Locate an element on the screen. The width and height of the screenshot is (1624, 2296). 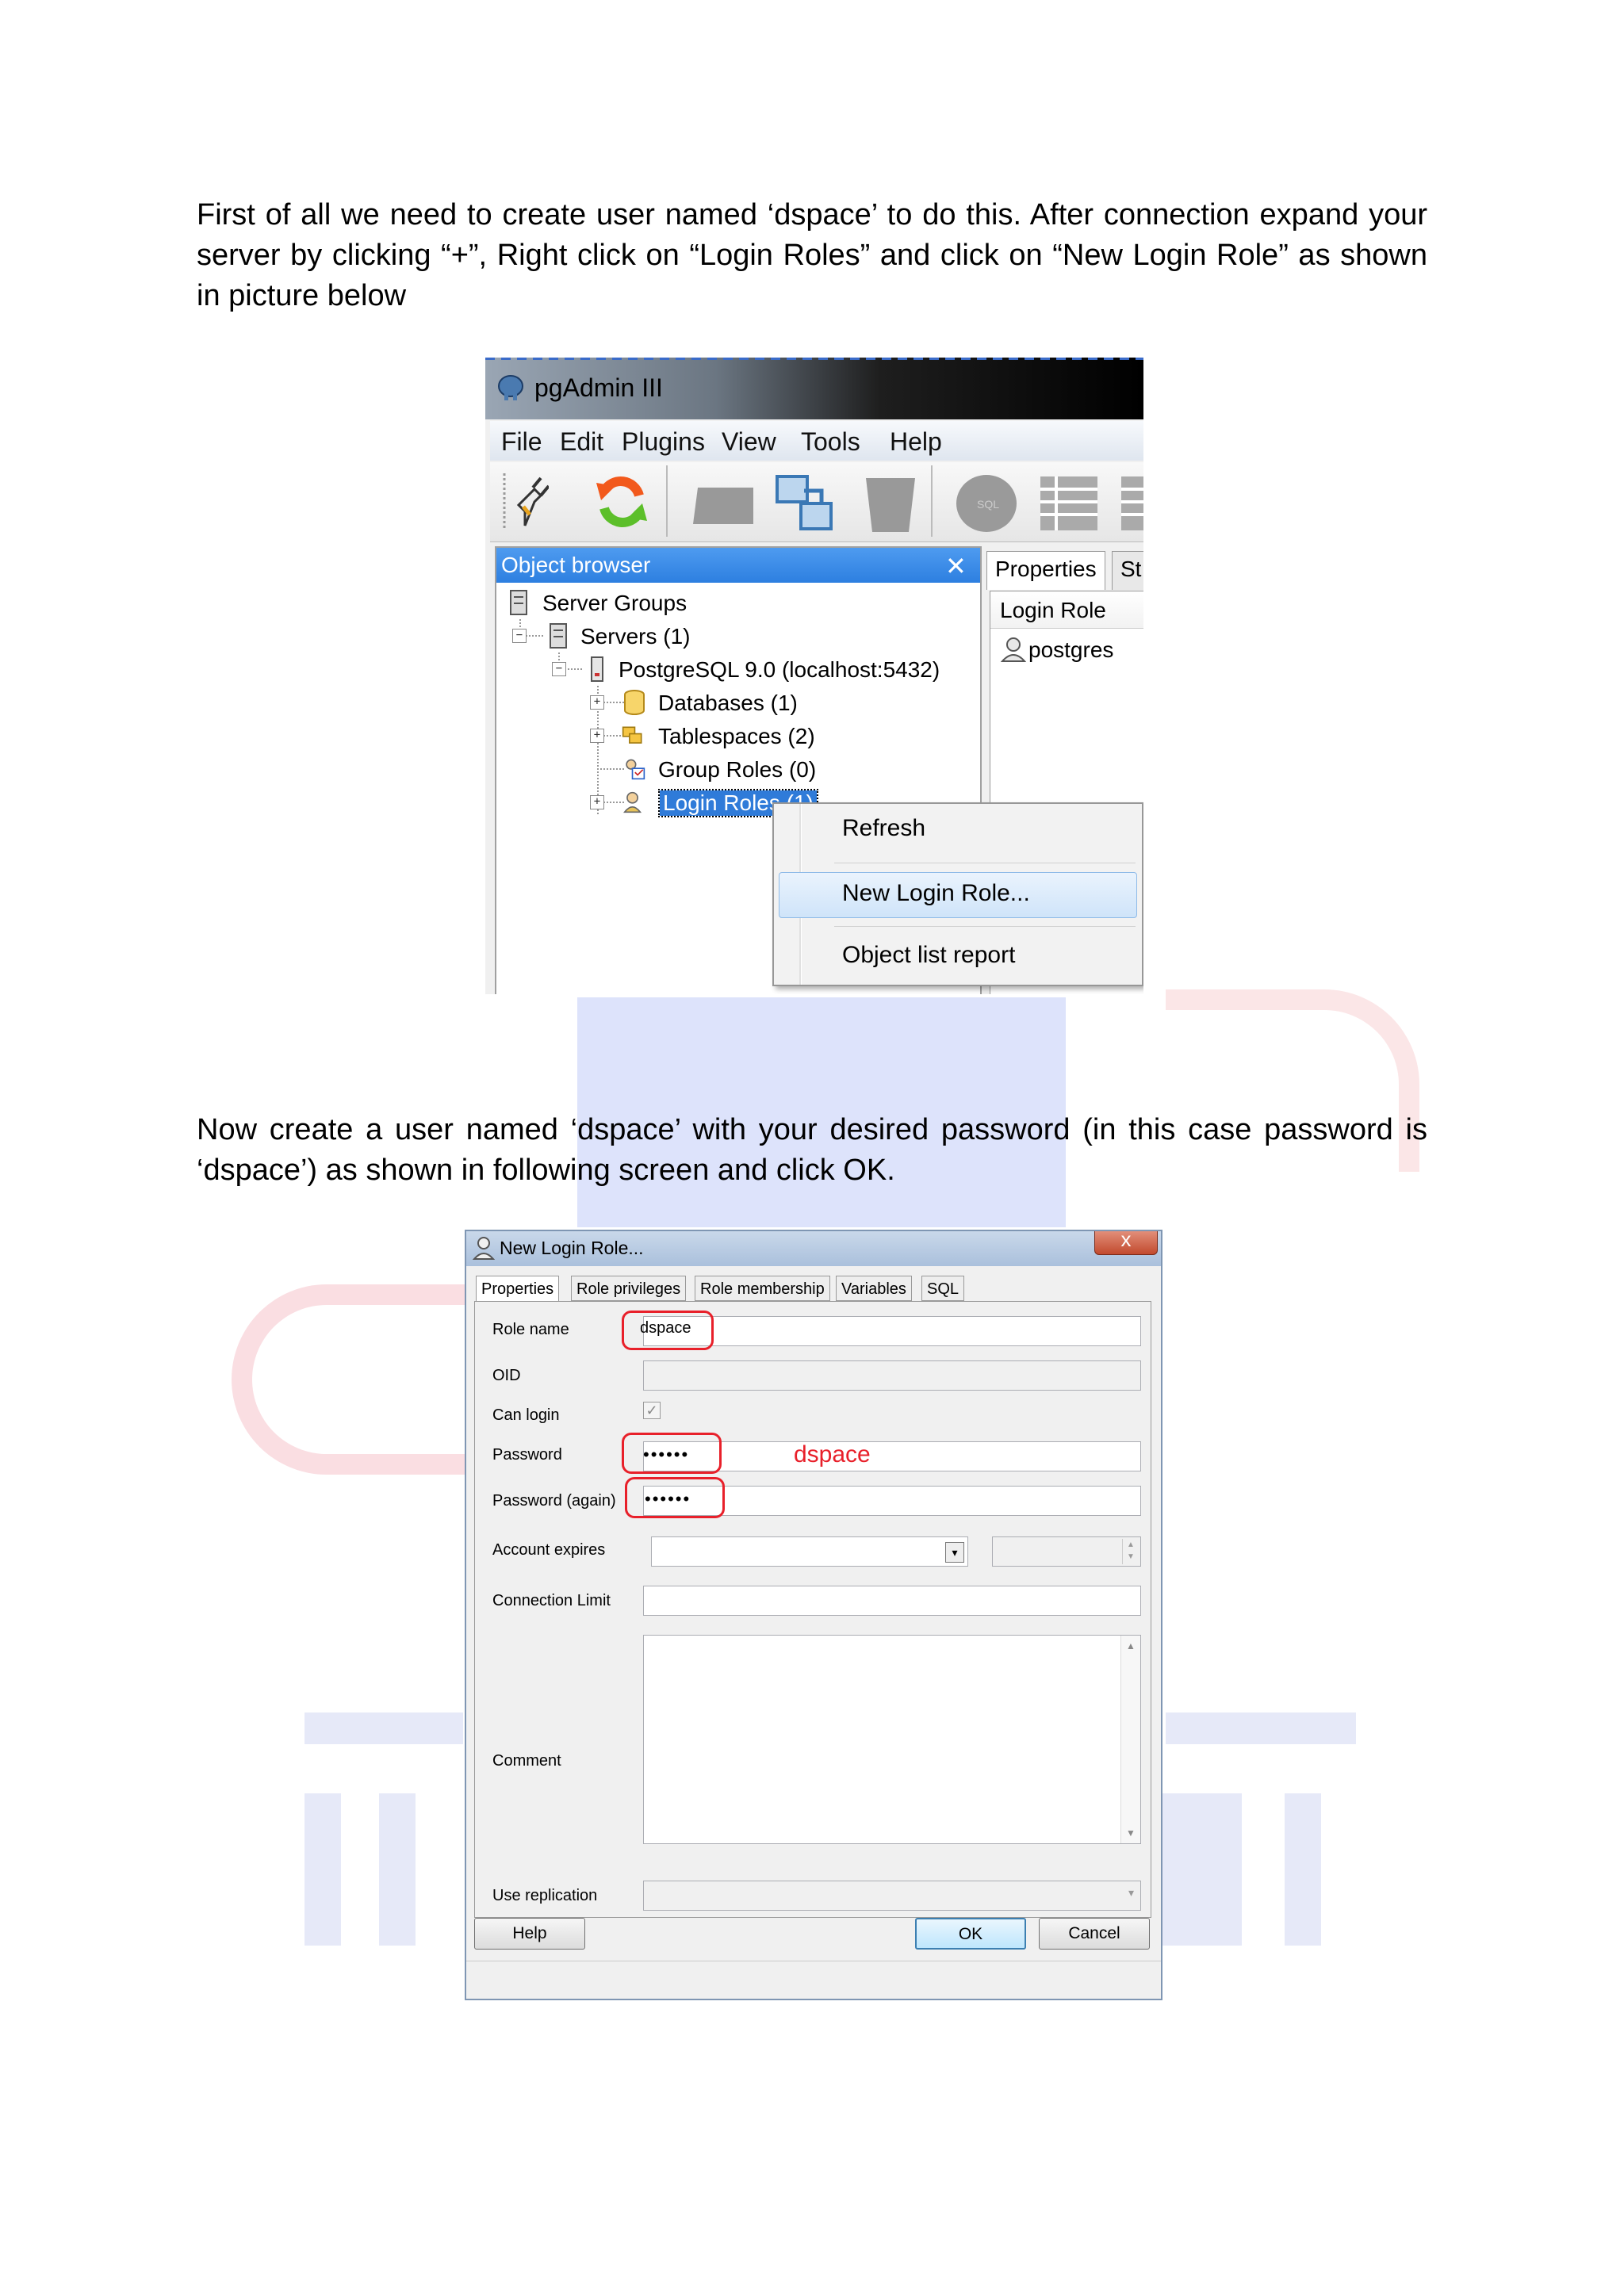
label-use-replication: Use replication is located at coordinates (545, 1896).